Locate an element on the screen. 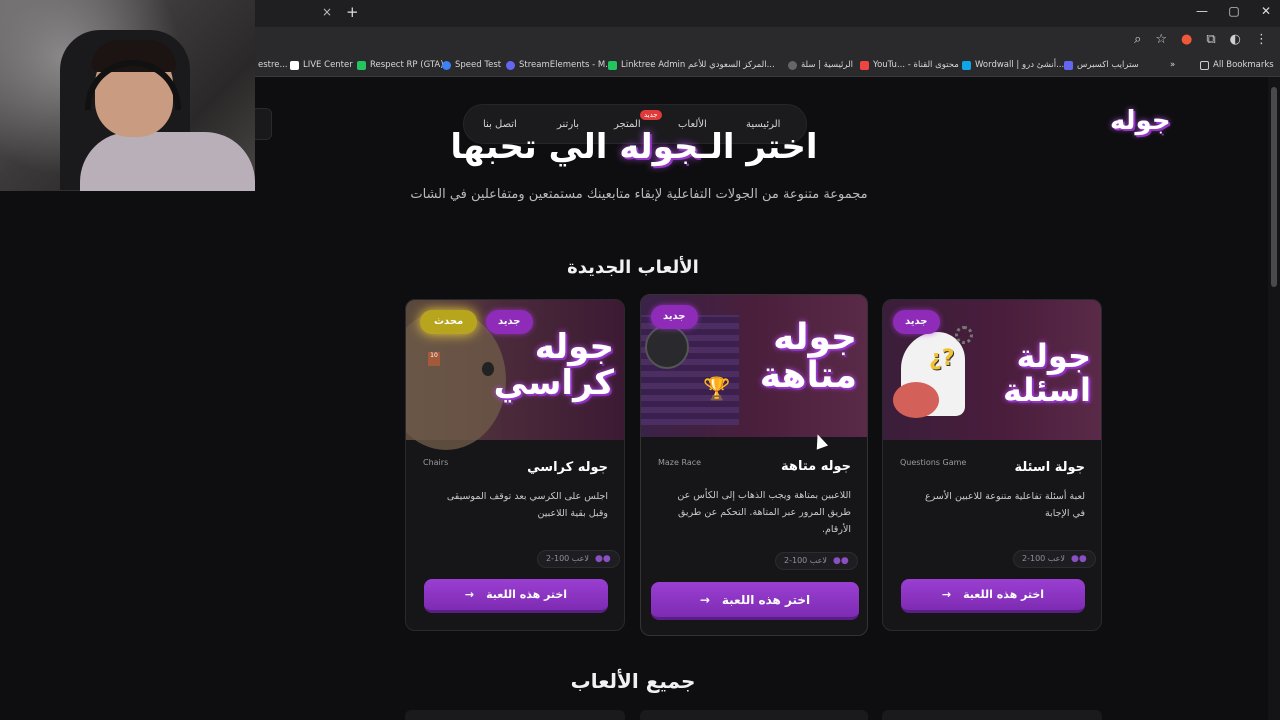  bookmark-item: LIVE Center is located at coordinates (321, 65).